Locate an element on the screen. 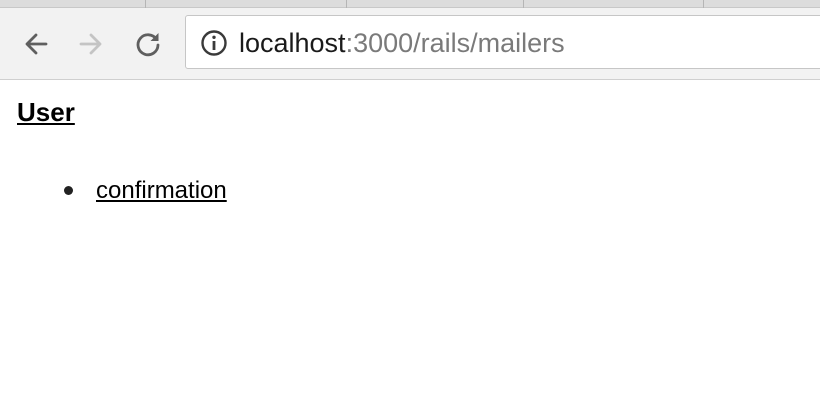 This screenshot has width=820, height=412. mailer-list: confirmation is located at coordinates (122, 191).